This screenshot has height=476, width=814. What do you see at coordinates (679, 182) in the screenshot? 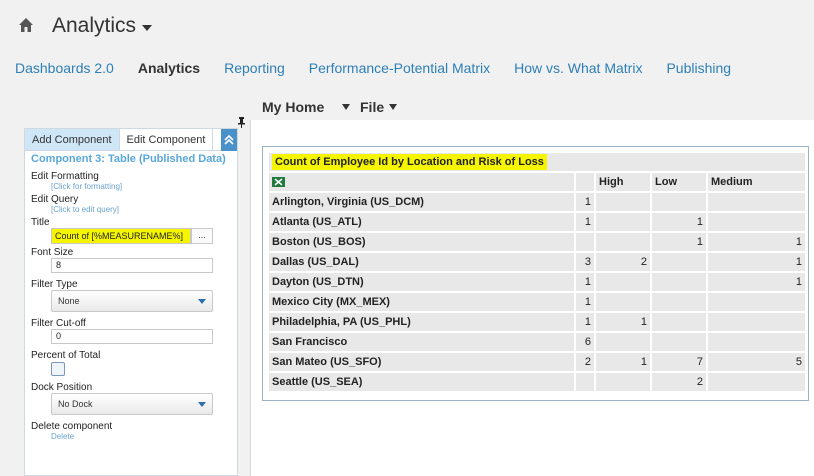
I see `column-header-low: Low` at bounding box center [679, 182].